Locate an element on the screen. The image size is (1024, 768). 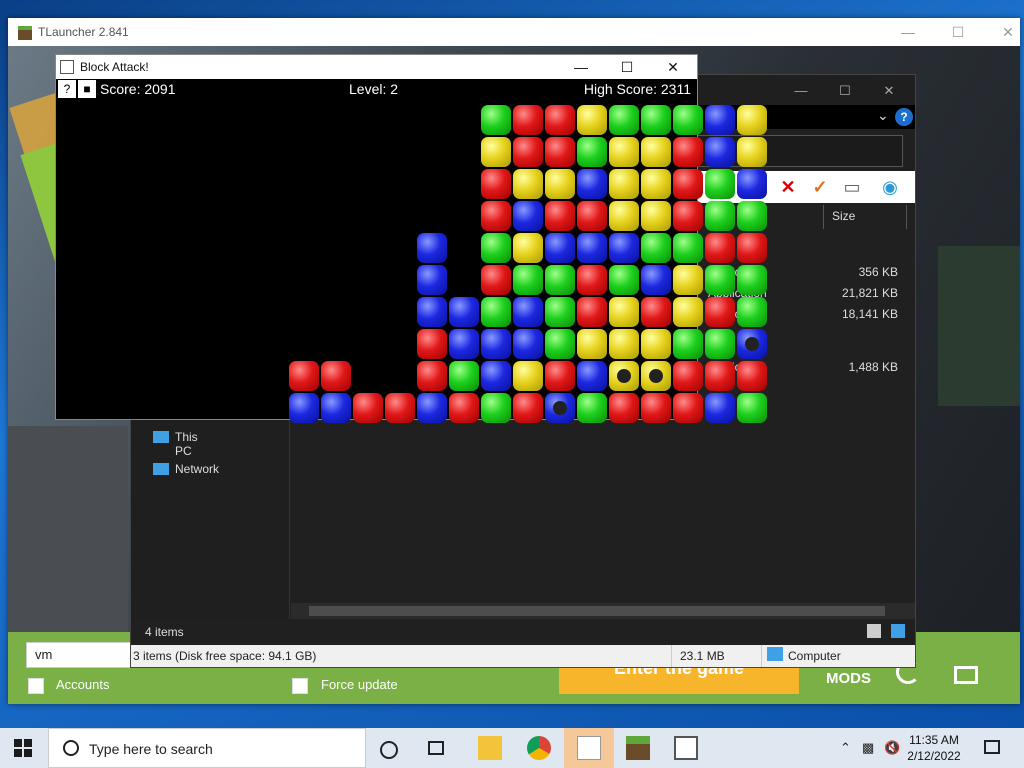
show-hidden-icons-chevron-icon: ⌃ is located at coordinates (845, 748).